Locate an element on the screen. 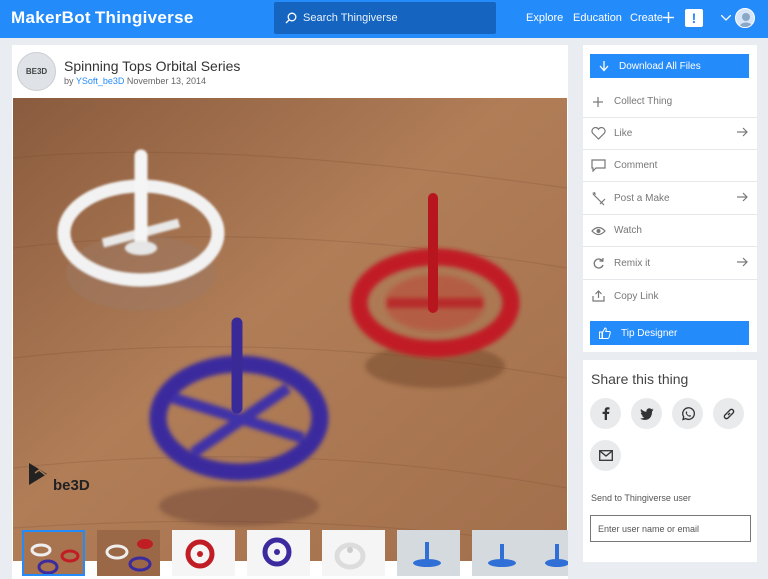 This screenshot has width=768, height=579. collect-thing-action: Collect Thing is located at coordinates (670, 102).